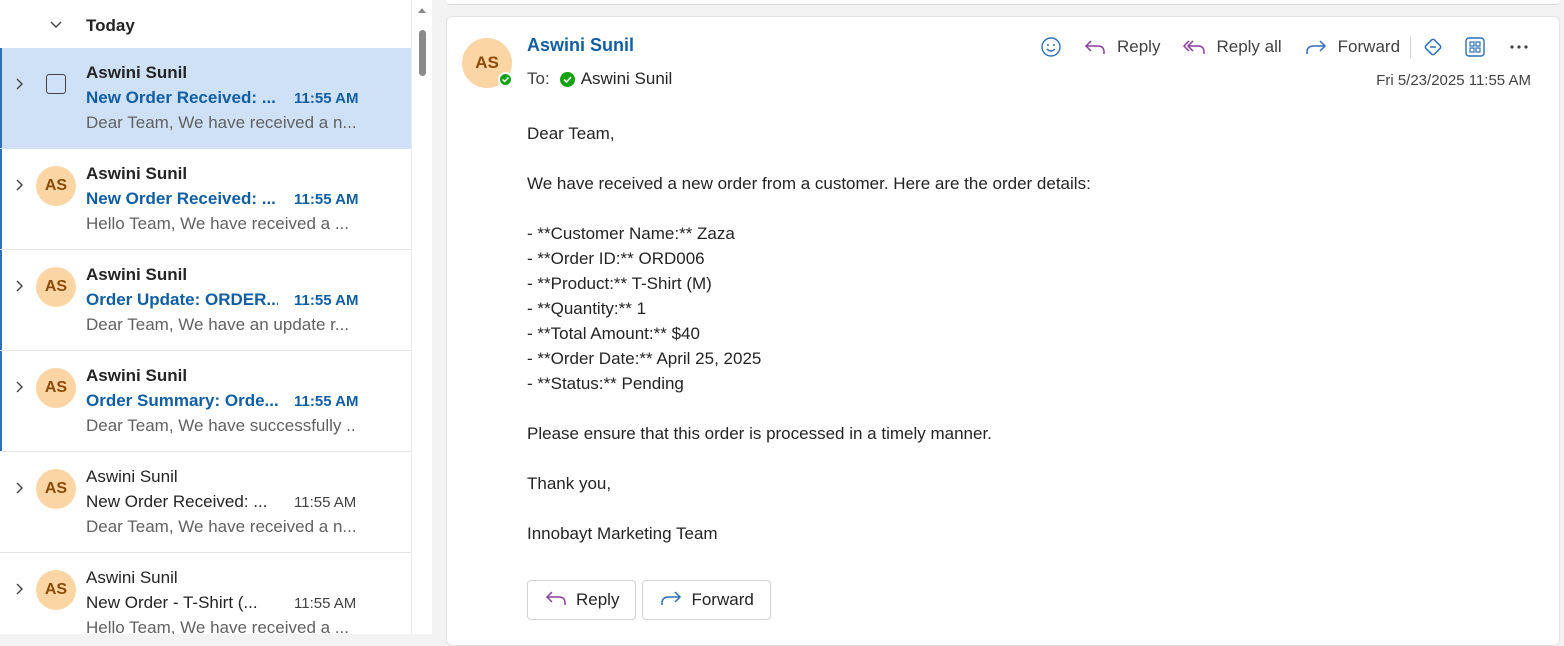 This screenshot has width=1564, height=646. Describe the element at coordinates (1003, 2) in the screenshot. I see `top-divider` at that location.